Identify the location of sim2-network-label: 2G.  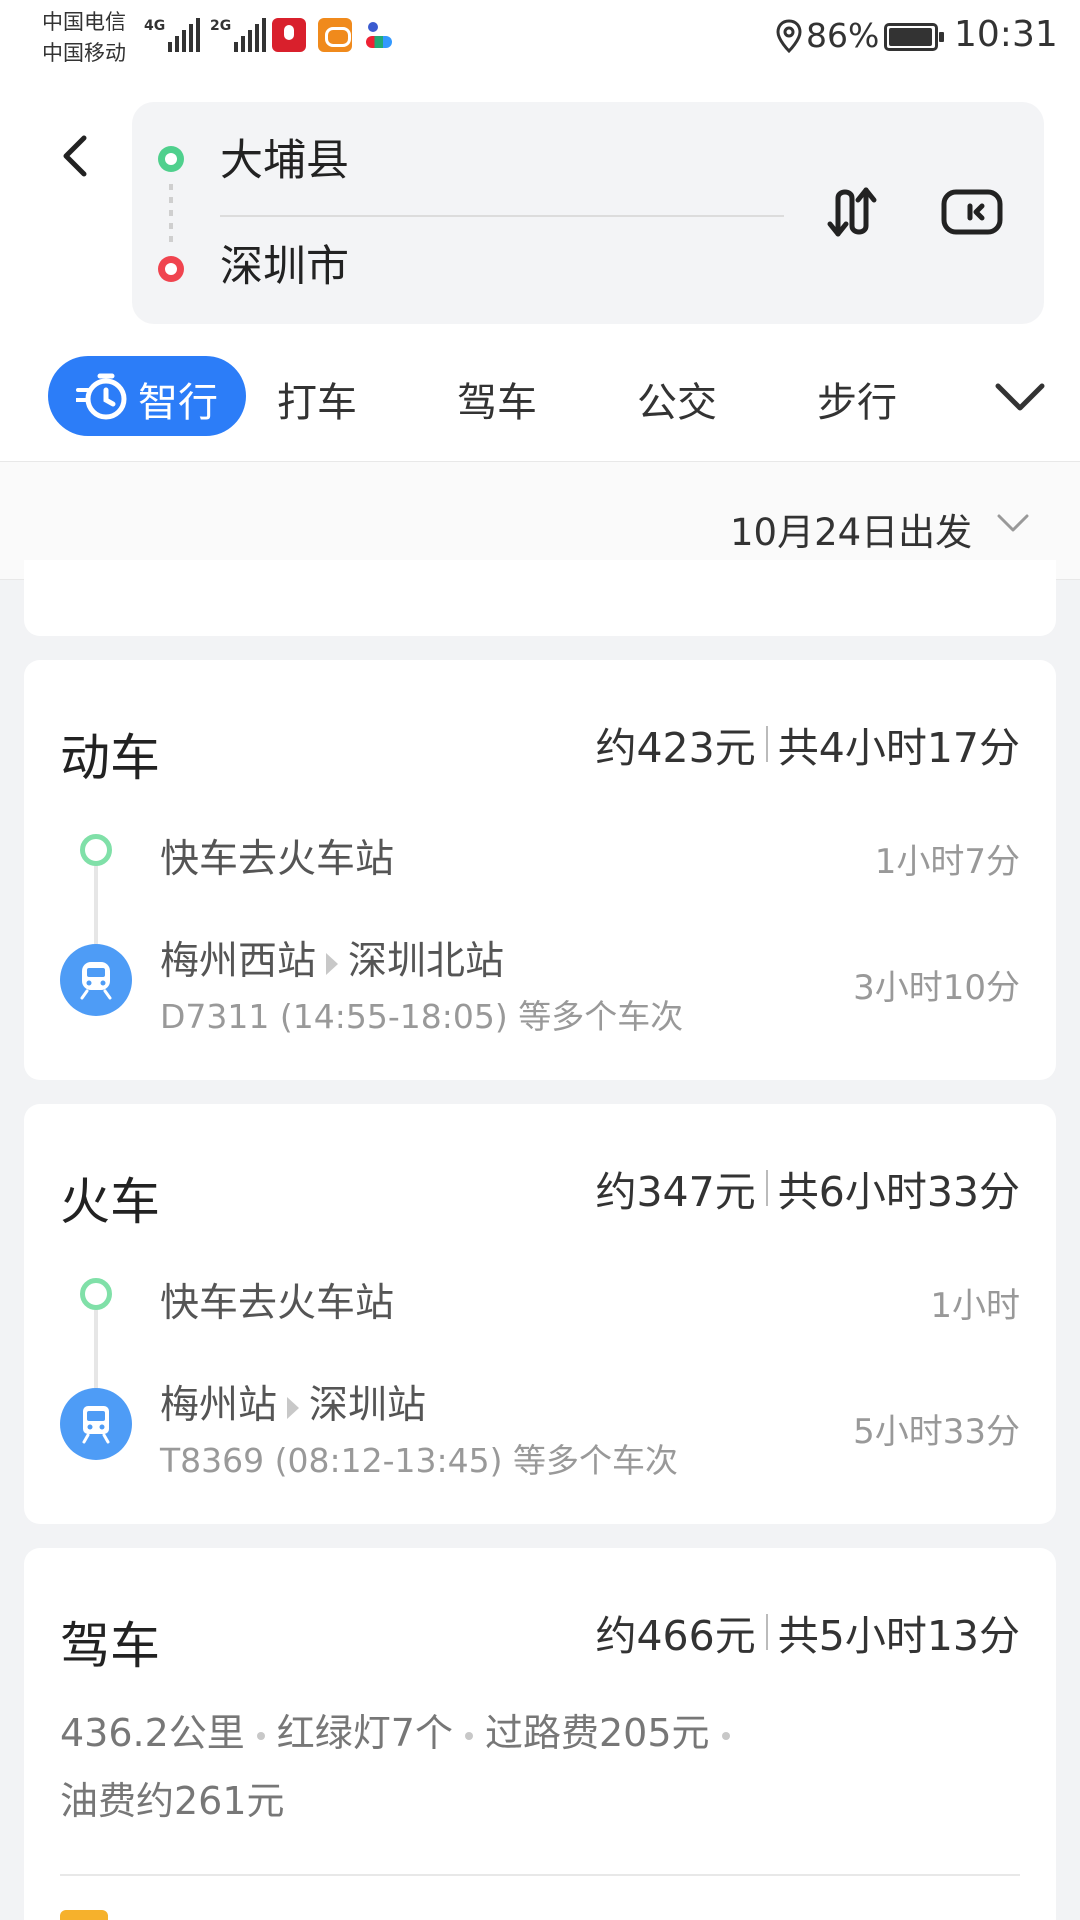
(221, 26).